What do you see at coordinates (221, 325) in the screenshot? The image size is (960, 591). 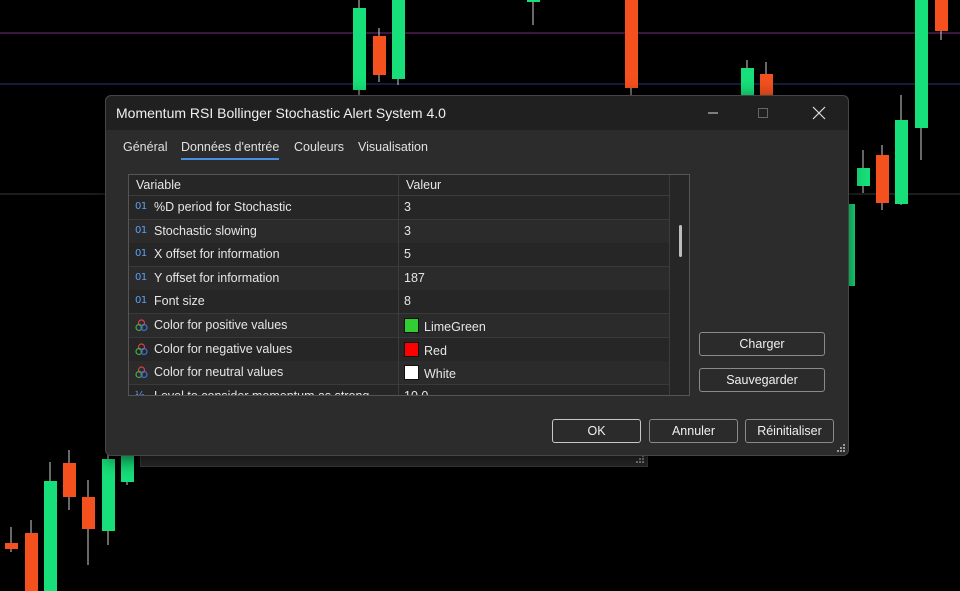 I see `input-variable-name: Color for positive values` at bounding box center [221, 325].